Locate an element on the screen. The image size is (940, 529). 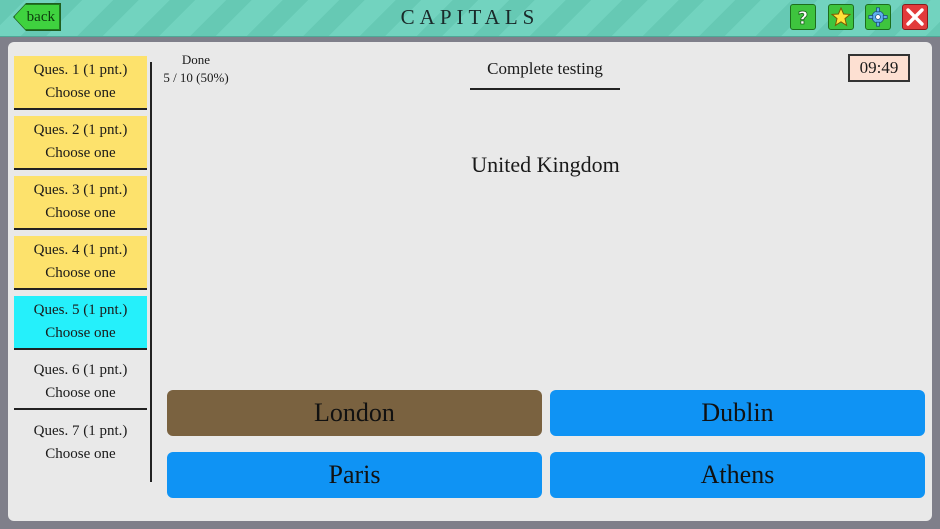
close-button is located at coordinates (915, 17).